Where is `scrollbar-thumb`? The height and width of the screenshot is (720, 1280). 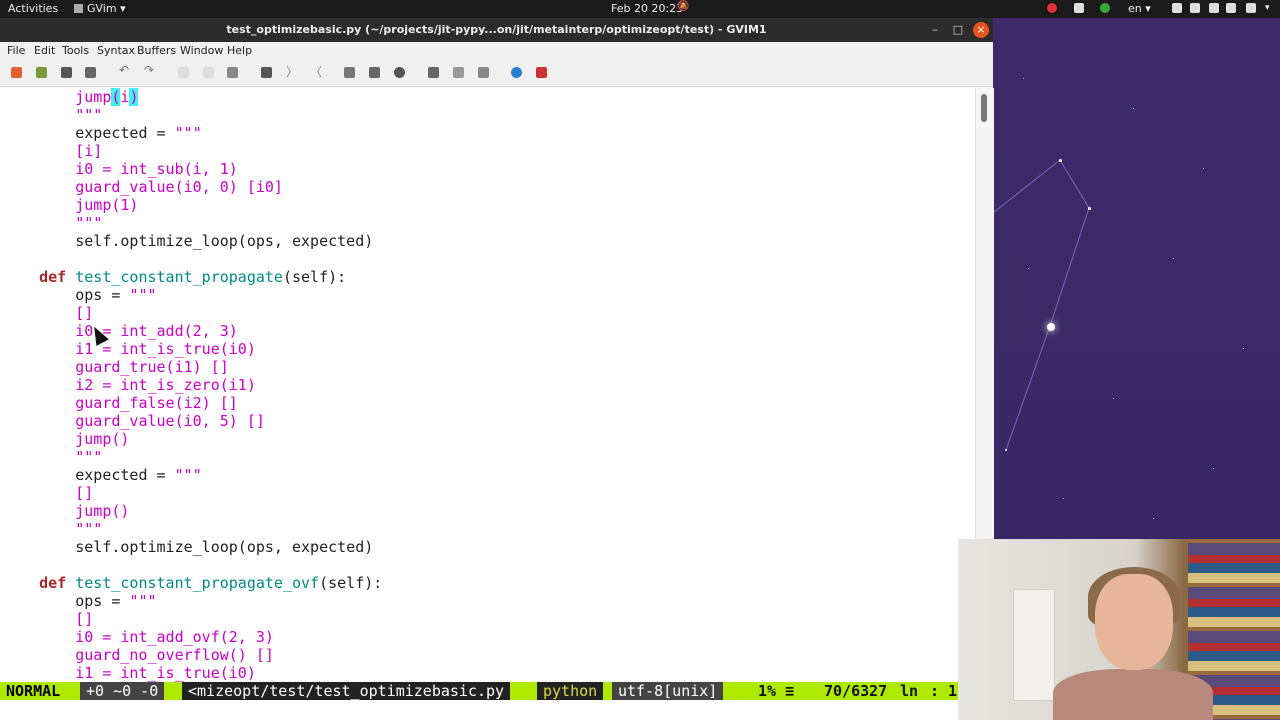
scrollbar-thumb is located at coordinates (984, 108).